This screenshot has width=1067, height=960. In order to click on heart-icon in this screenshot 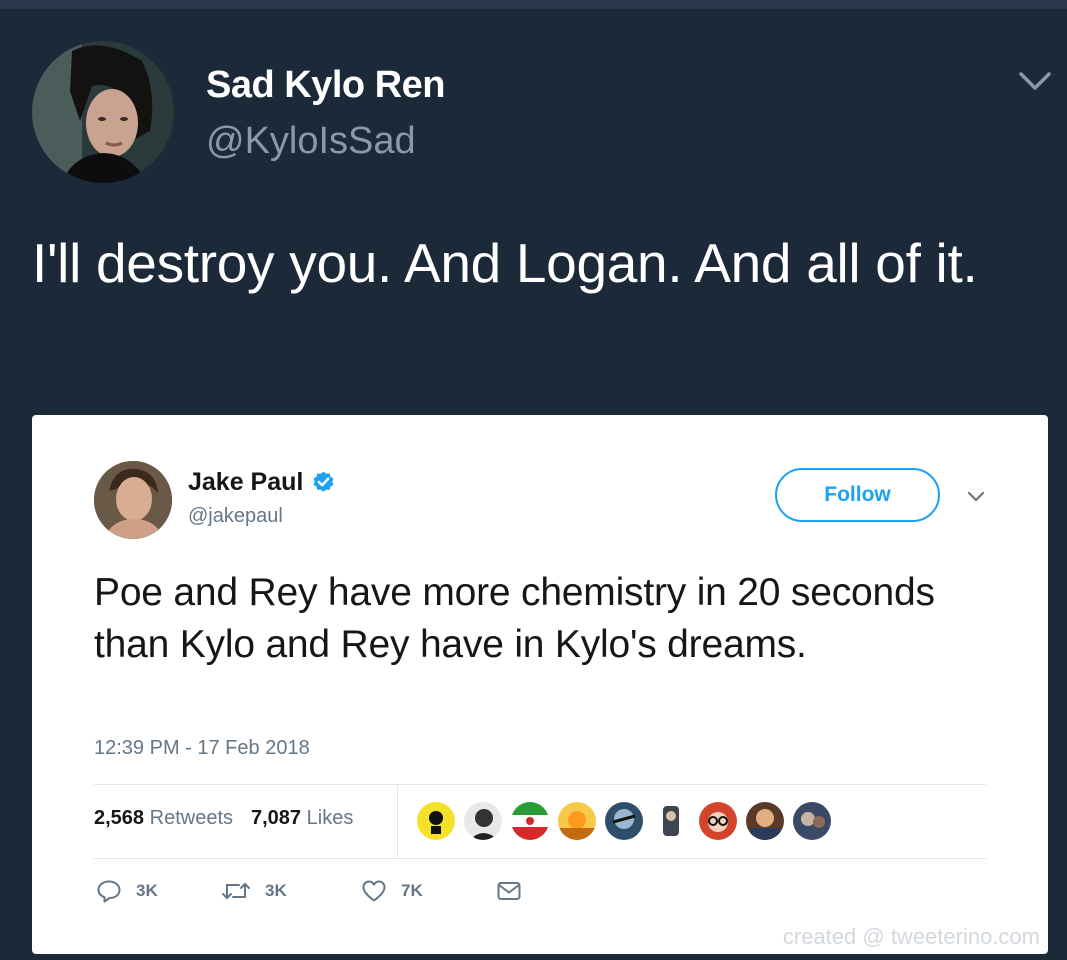, I will do `click(374, 891)`.